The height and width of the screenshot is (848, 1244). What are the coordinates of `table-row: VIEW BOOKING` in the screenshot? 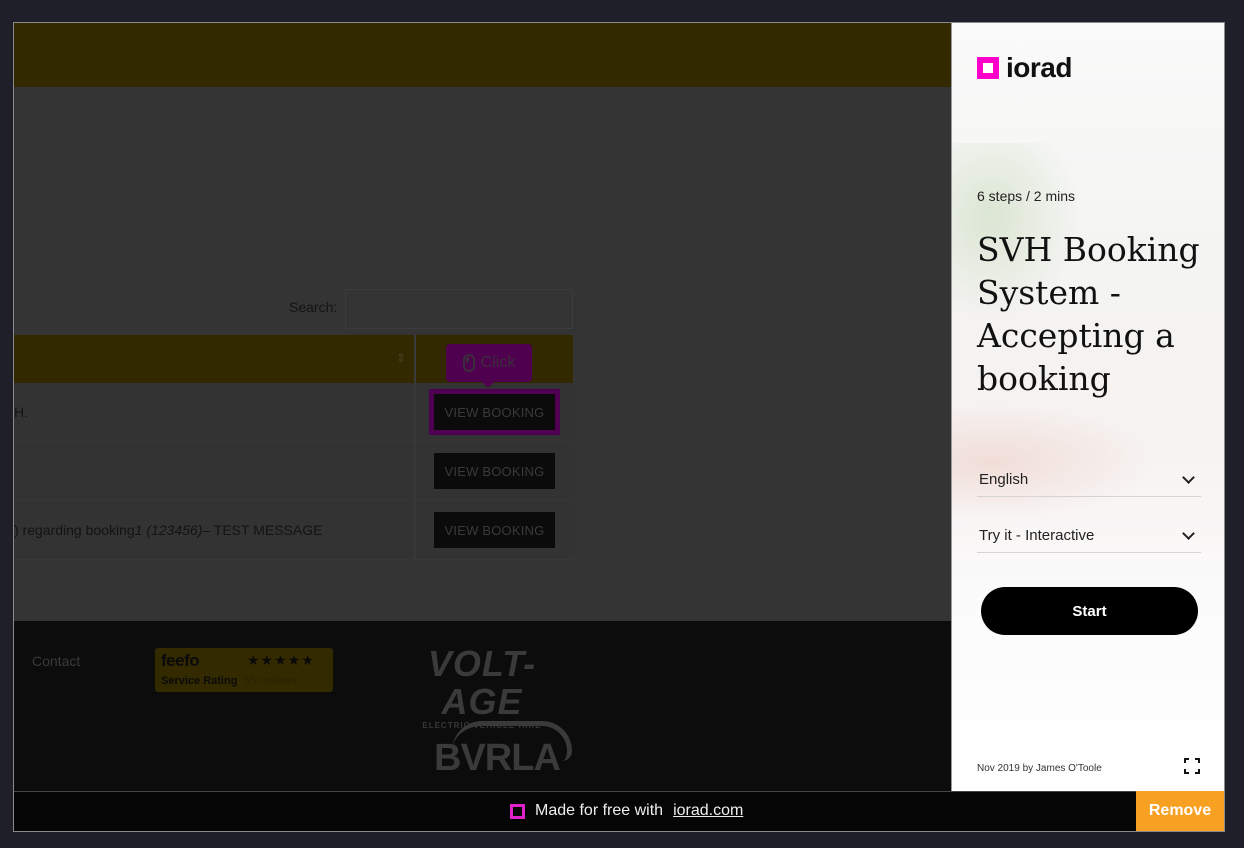 It's located at (293, 471).